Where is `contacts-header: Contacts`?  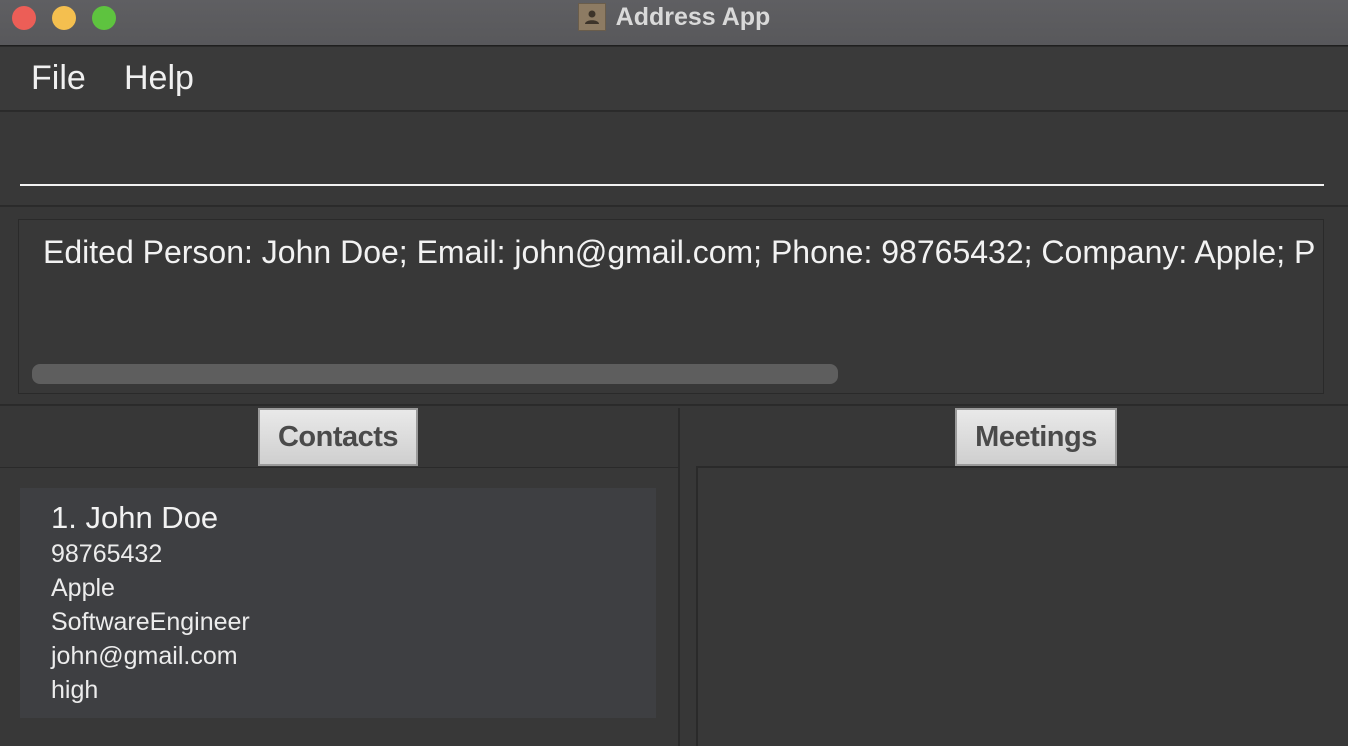
contacts-header: Contacts is located at coordinates (339, 437).